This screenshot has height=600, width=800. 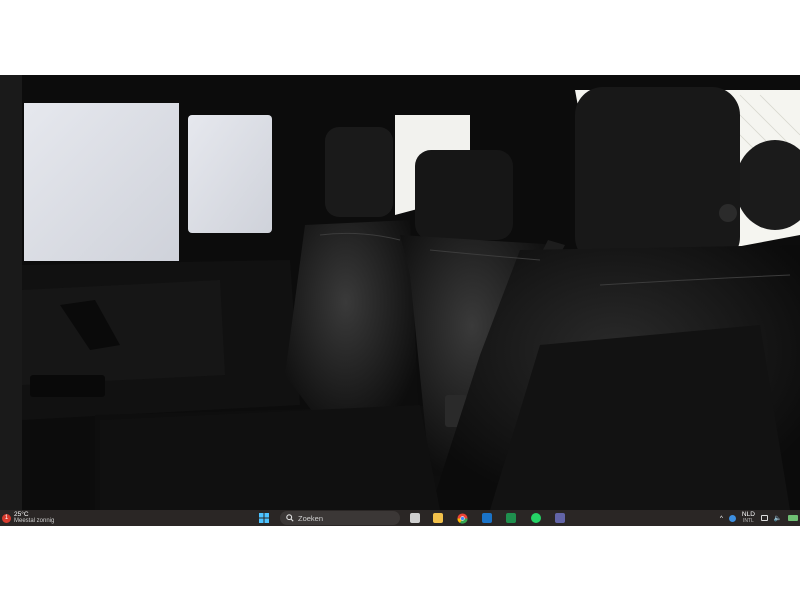 I want to click on whatsapp-icon, so click(x=536, y=518).